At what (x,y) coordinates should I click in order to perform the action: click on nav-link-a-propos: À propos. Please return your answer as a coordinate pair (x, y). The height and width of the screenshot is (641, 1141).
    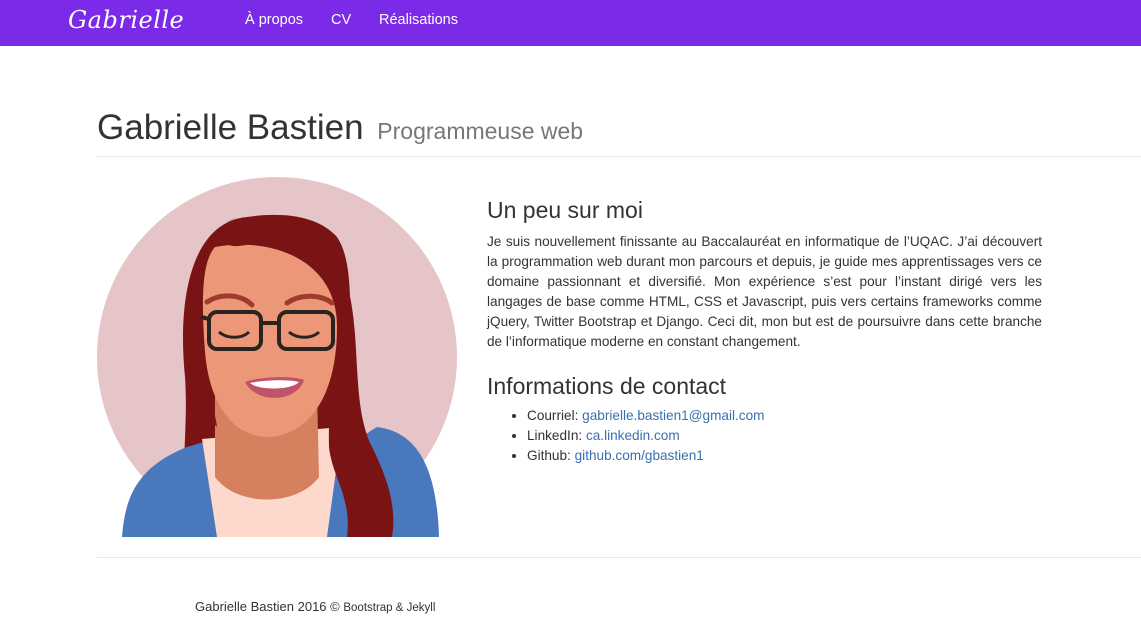
    Looking at the image, I should click on (274, 20).